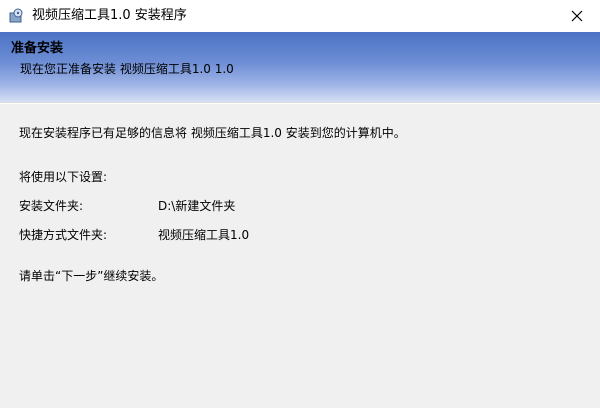 This screenshot has width=600, height=408. What do you see at coordinates (300, 16) in the screenshot?
I see `title-bar: 视频压缩工具1.0 安装程序` at bounding box center [300, 16].